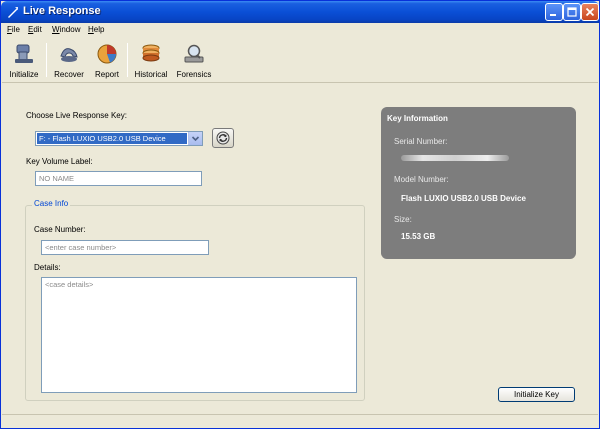 The image size is (600, 429). What do you see at coordinates (112, 138) in the screenshot?
I see `selected-key-value: F: - Flash LUXIO USB2.0 USB Device` at bounding box center [112, 138].